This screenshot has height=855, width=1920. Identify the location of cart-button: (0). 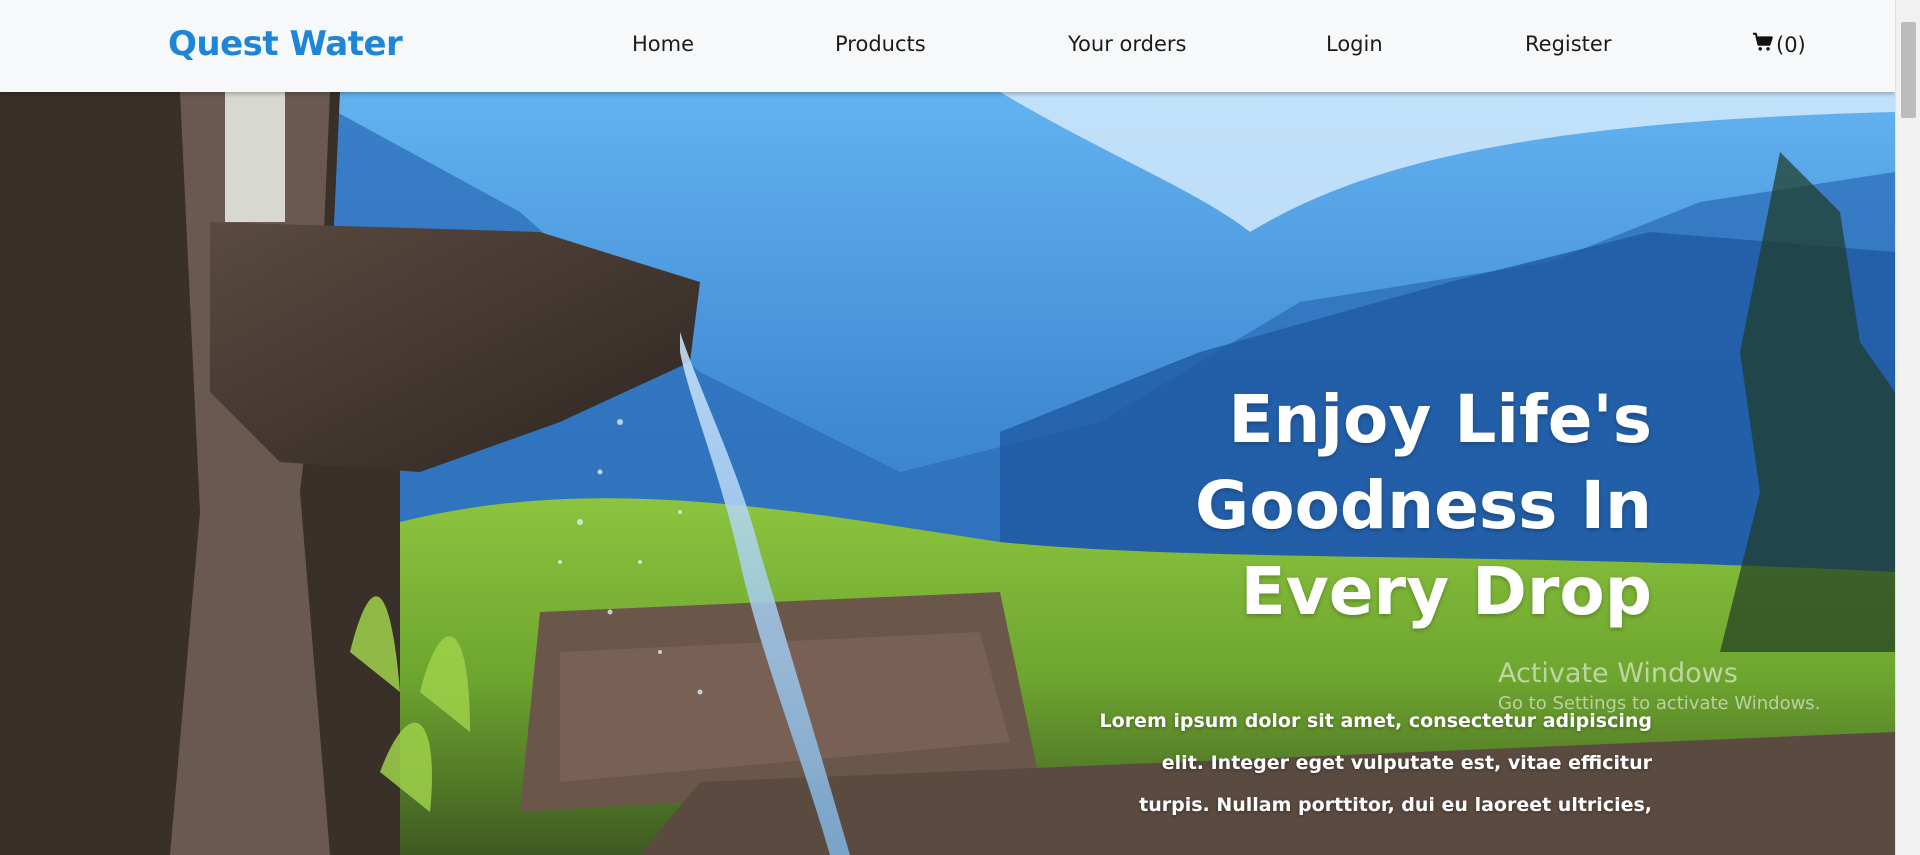
(1779, 44).